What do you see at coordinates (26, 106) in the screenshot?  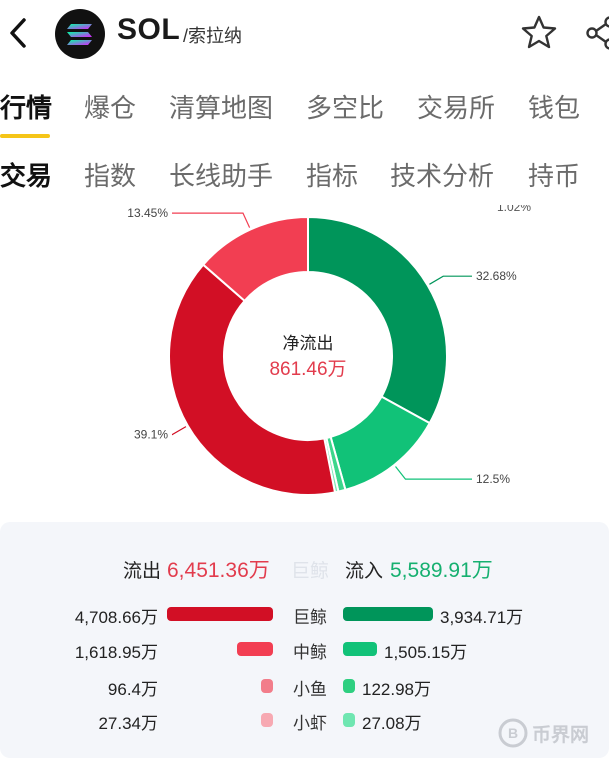 I see `tab-market: 行情` at bounding box center [26, 106].